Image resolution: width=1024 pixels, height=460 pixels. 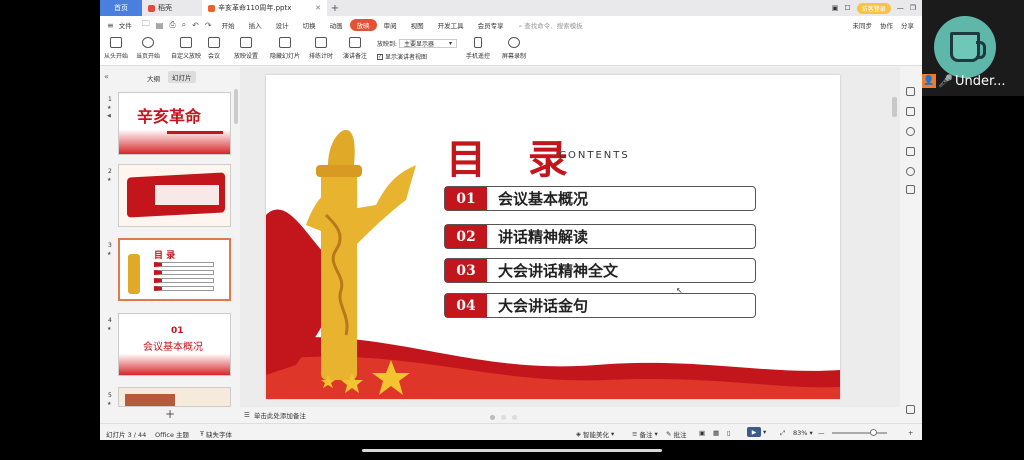 I want to click on menu-insert: 插入, so click(x=255, y=25).